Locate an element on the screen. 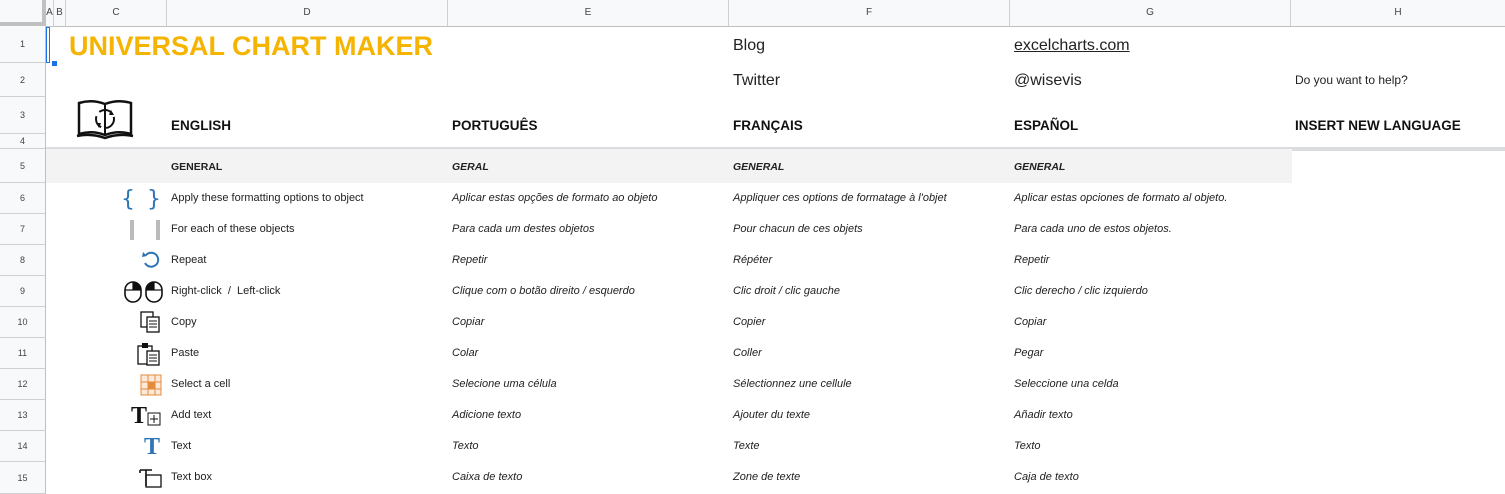  row-header-9: 9 is located at coordinates (23, 291).